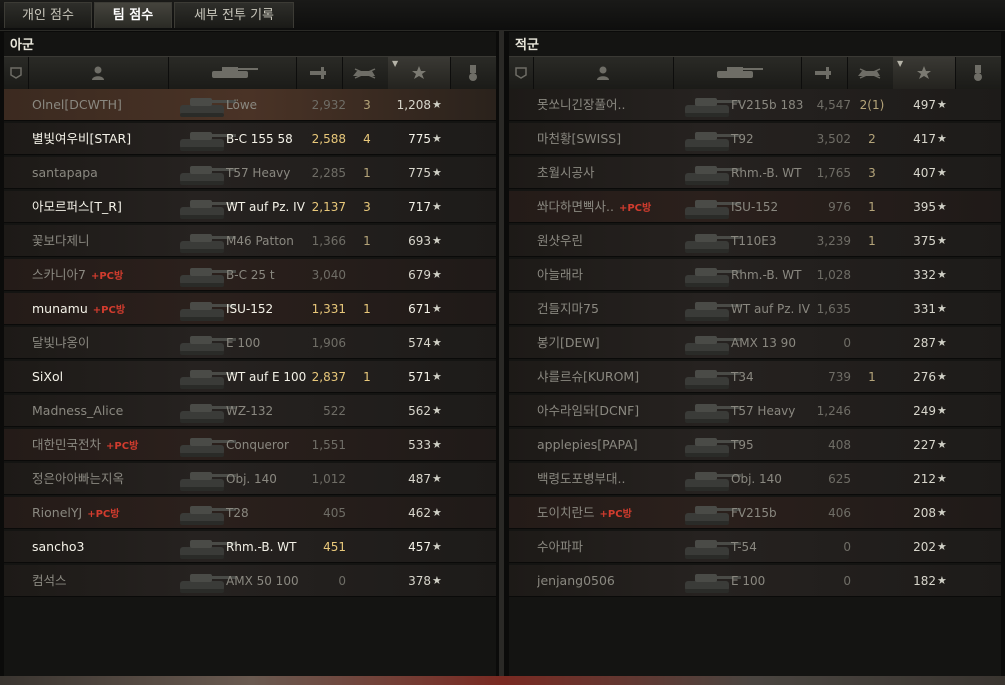 The width and height of the screenshot is (1005, 685). Describe the element at coordinates (755, 581) in the screenshot. I see `player-row: jenjang0506 E 100 0 182 ★` at that location.